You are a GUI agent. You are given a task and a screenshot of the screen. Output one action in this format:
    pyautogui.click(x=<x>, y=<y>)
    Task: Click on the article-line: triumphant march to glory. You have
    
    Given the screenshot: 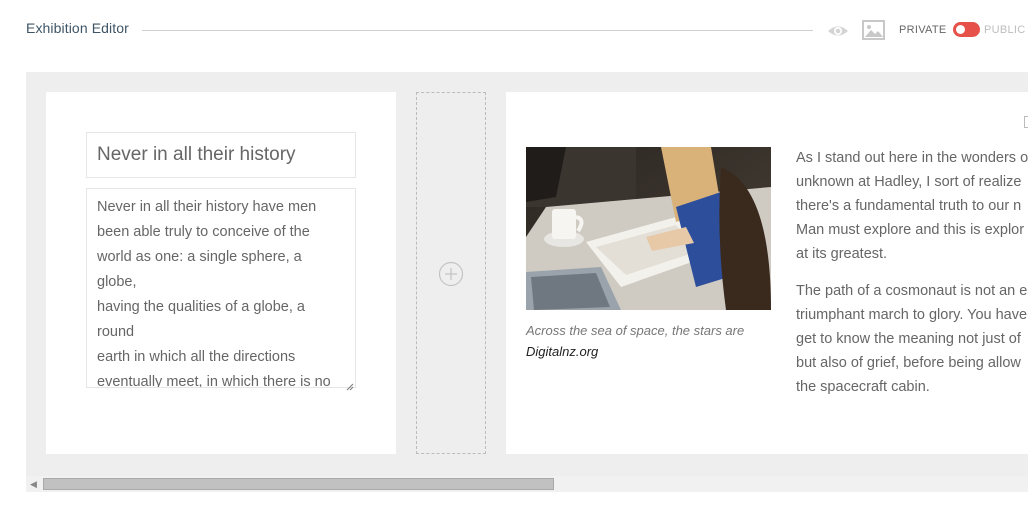 What is the action you would take?
    pyautogui.click(x=912, y=315)
    